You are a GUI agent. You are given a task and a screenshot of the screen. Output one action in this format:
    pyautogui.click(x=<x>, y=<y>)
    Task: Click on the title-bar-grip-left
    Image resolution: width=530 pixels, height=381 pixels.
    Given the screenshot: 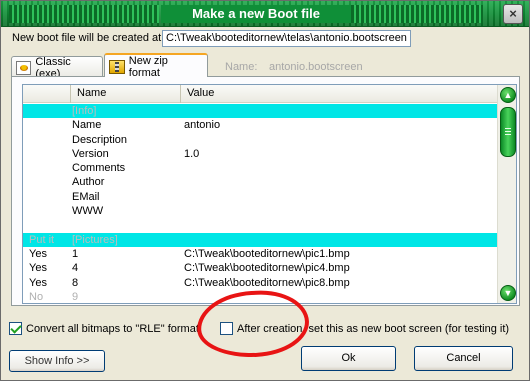 What is the action you would take?
    pyautogui.click(x=84, y=14)
    